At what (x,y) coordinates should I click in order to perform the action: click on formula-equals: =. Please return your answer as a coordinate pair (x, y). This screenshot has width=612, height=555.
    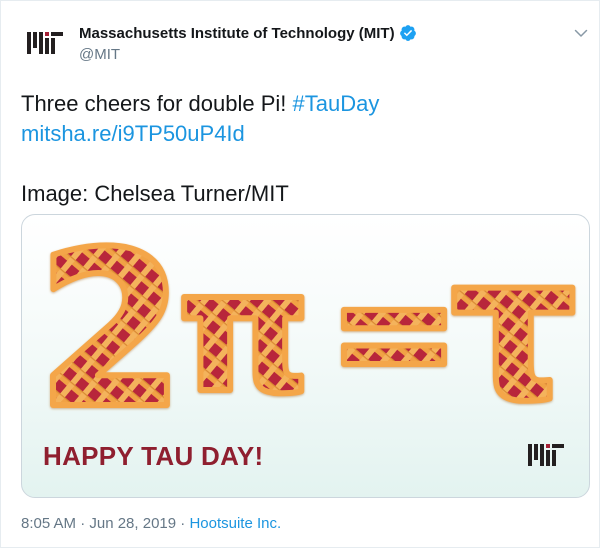
    Looking at the image, I should click on (394, 331).